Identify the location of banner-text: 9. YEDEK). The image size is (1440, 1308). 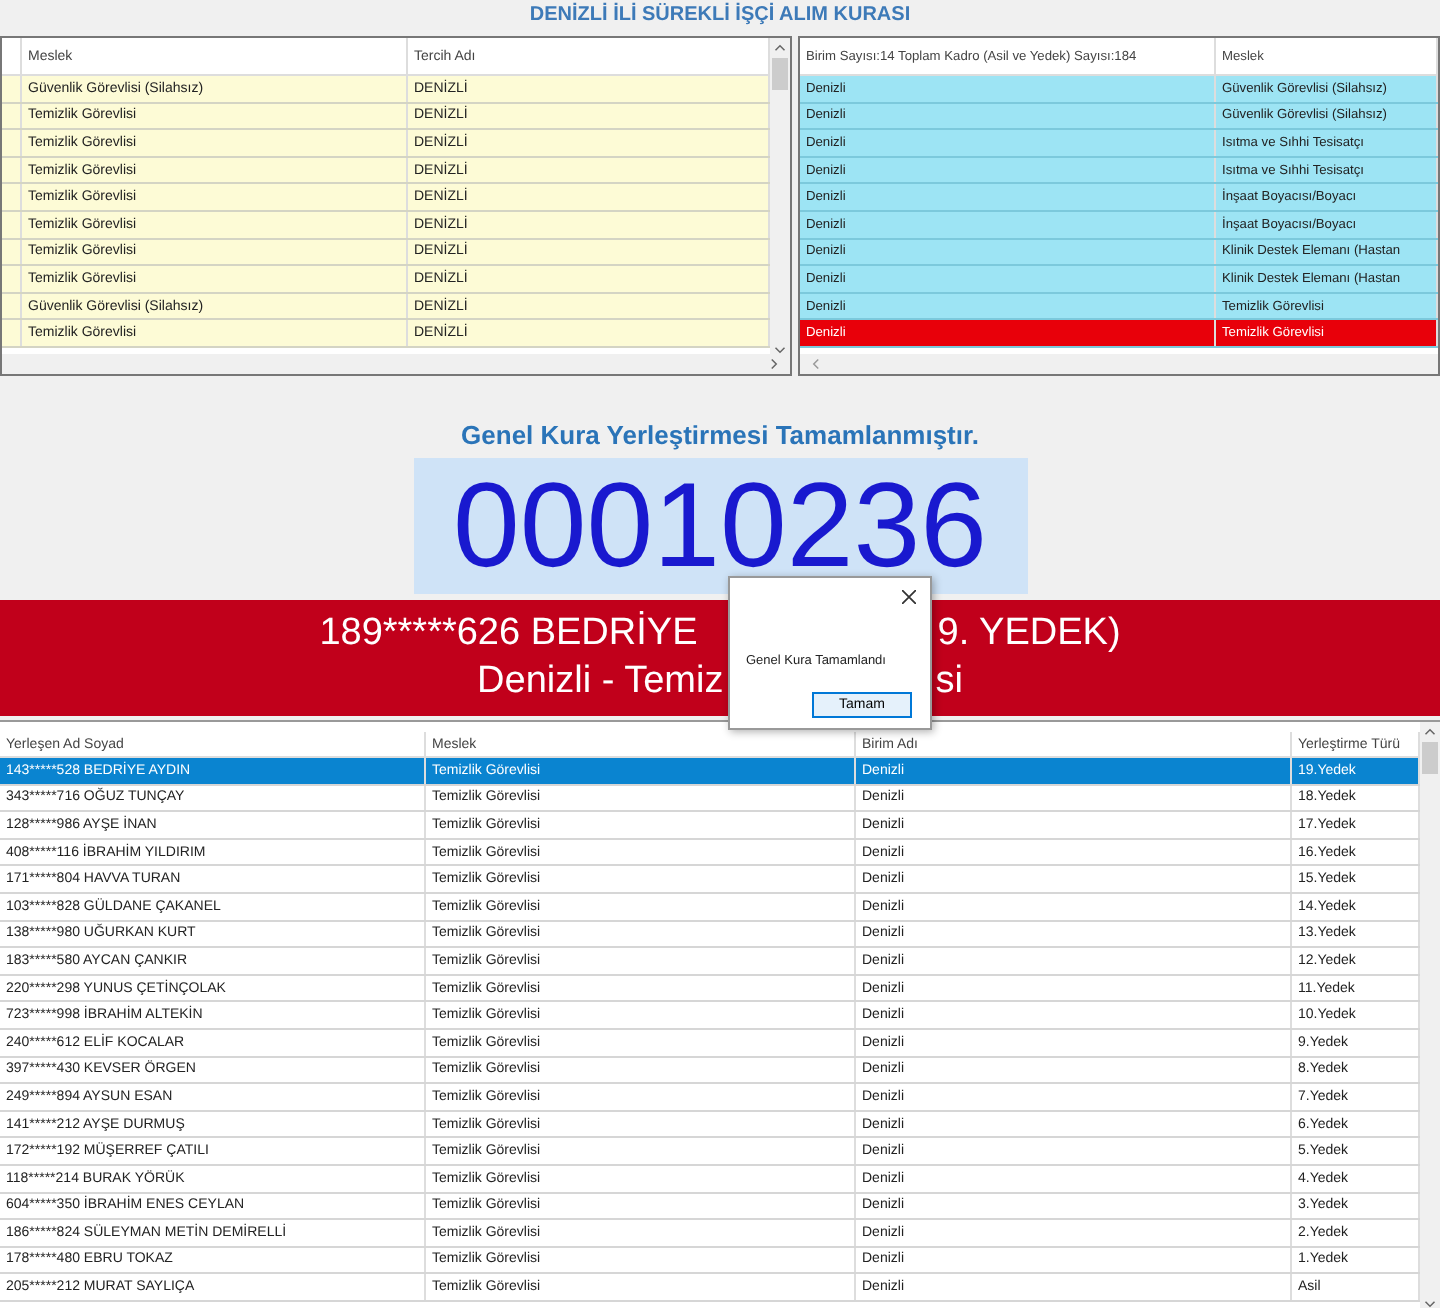
(1029, 634).